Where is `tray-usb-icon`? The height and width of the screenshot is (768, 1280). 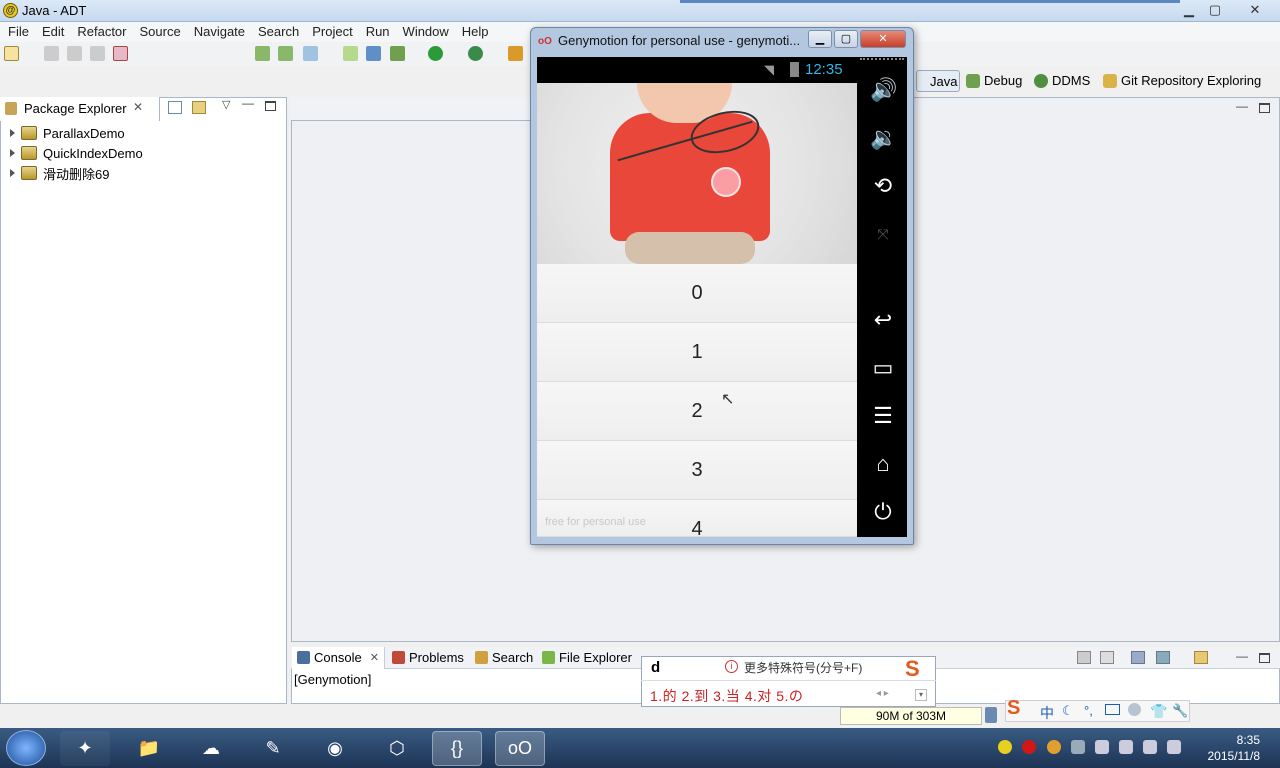
tray-usb-icon is located at coordinates (1078, 747).